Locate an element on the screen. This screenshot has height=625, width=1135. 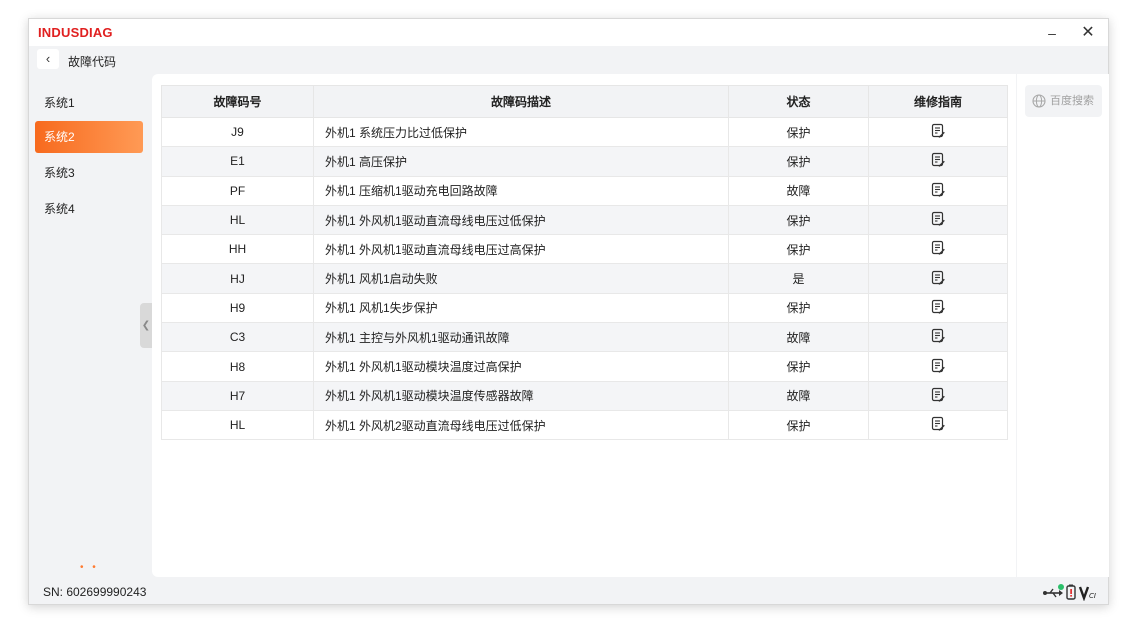
fault-desc-cell: 外机1 主控与外风机1驱动通讯故障 is located at coordinates (521, 337).